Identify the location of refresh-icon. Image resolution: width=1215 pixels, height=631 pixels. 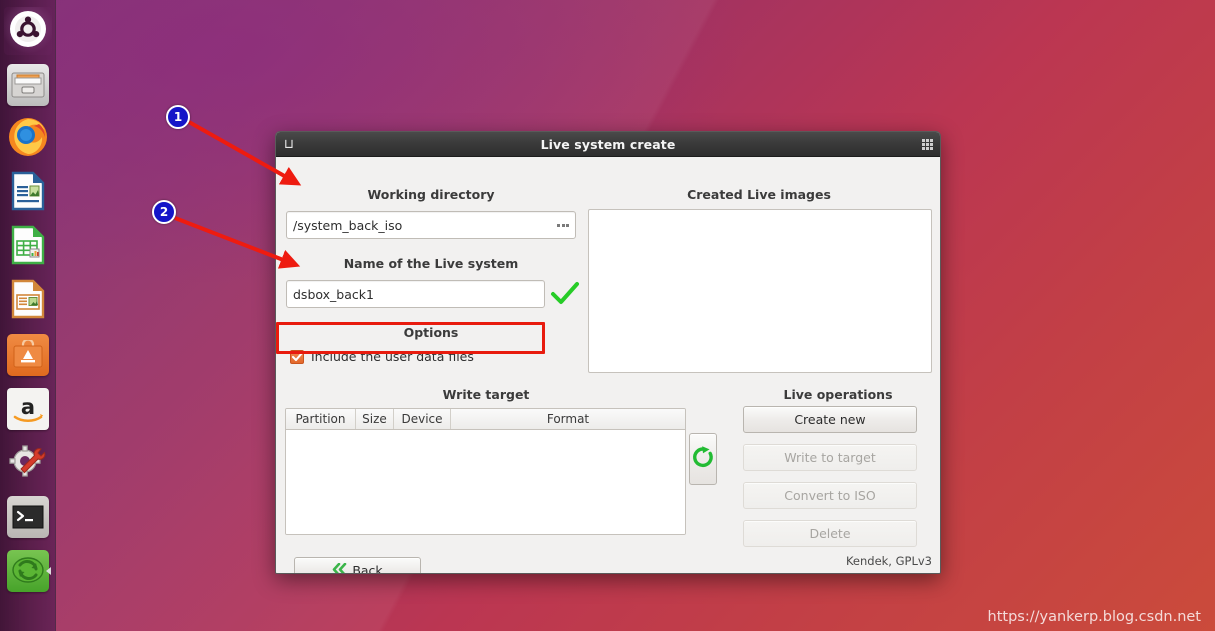
(703, 459).